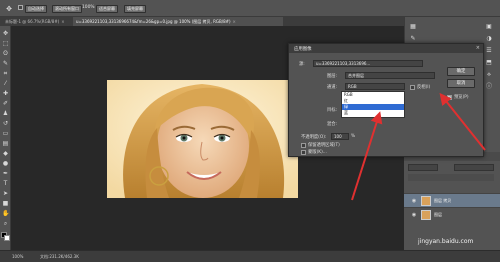 The width and height of the screenshot is (500, 262). Describe the element at coordinates (5, 173) in the screenshot. I see `pen-icon: ✒` at that location.